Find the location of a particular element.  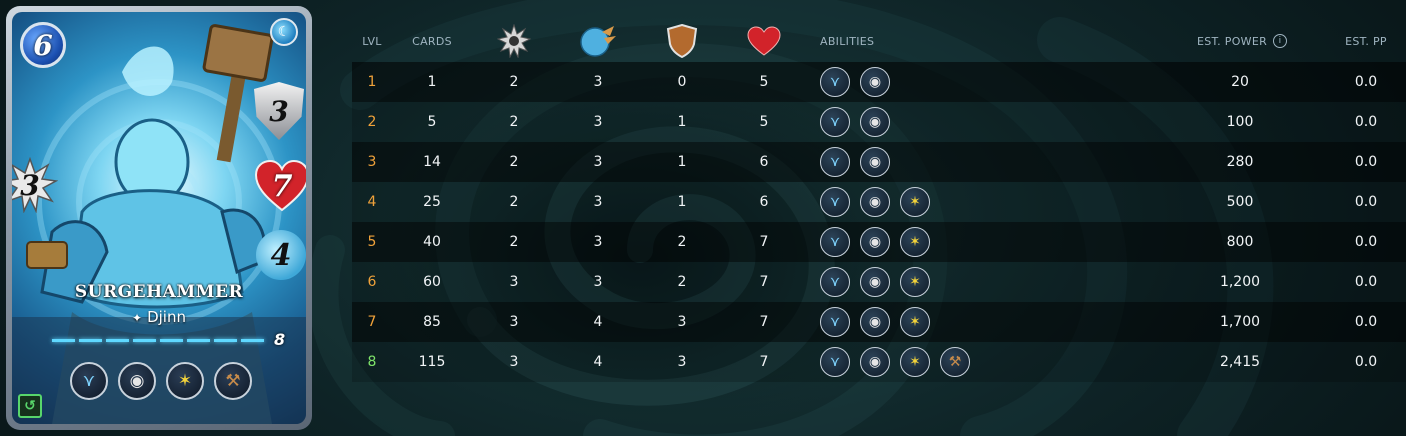

armor-shield-icon is located at coordinates (682, 41).